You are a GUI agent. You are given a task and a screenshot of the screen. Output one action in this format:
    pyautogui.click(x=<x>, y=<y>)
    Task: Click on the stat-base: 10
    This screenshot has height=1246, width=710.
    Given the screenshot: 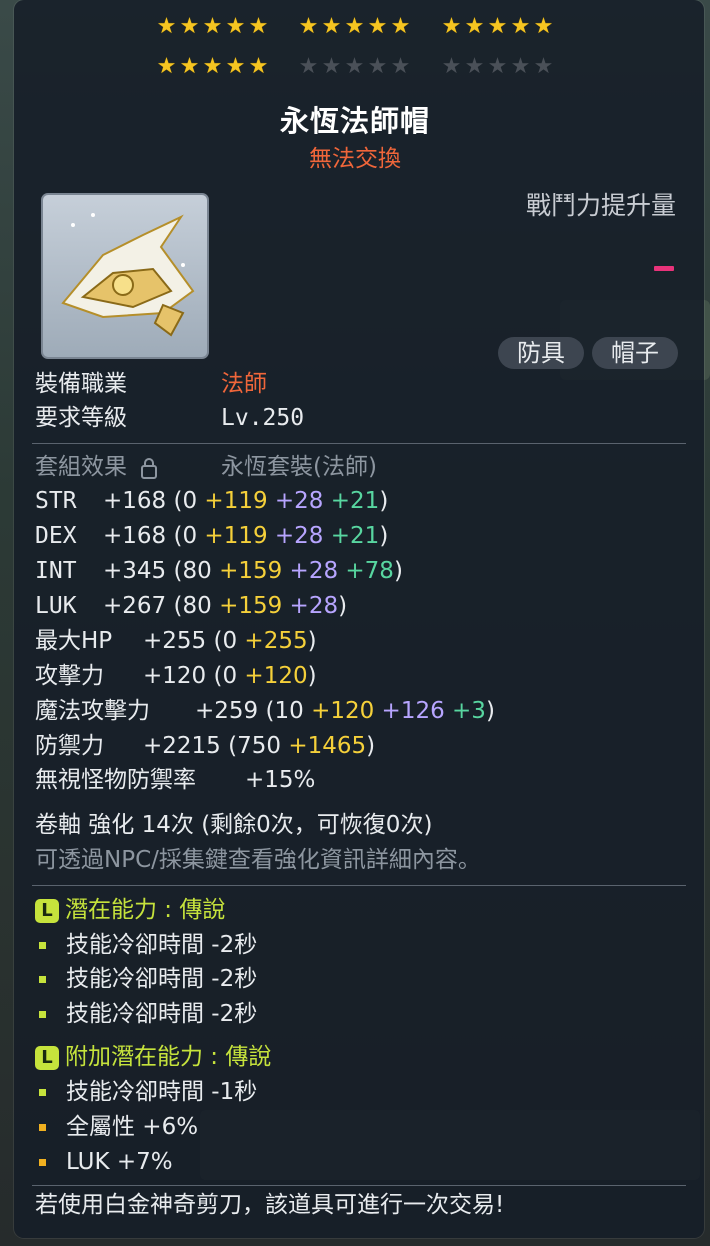 What is the action you would take?
    pyautogui.click(x=289, y=711)
    